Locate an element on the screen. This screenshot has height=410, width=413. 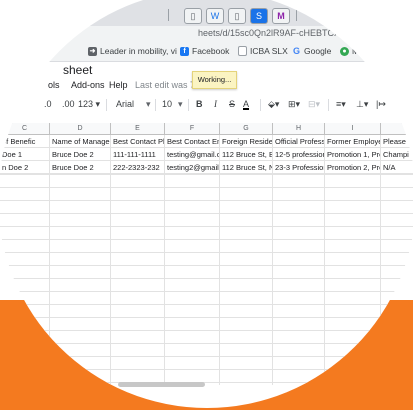
bookmark-google: G Google is located at coordinates (311, 51).